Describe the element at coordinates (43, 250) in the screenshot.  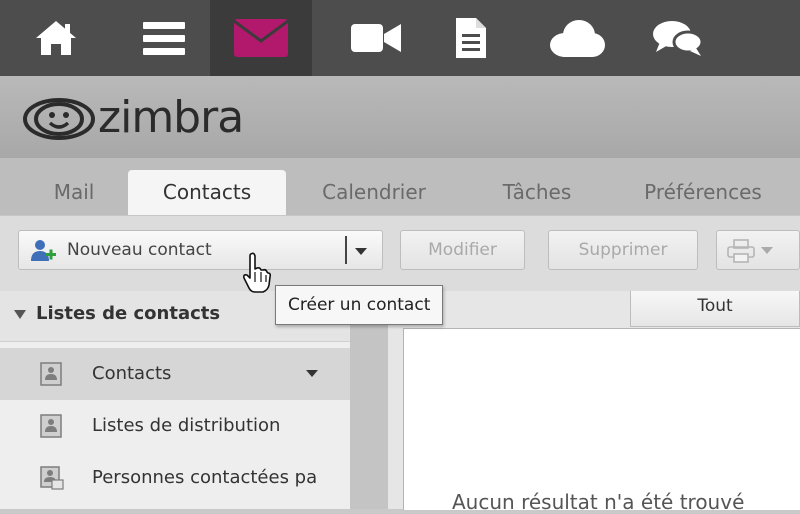
I see `add-contact-icon` at that location.